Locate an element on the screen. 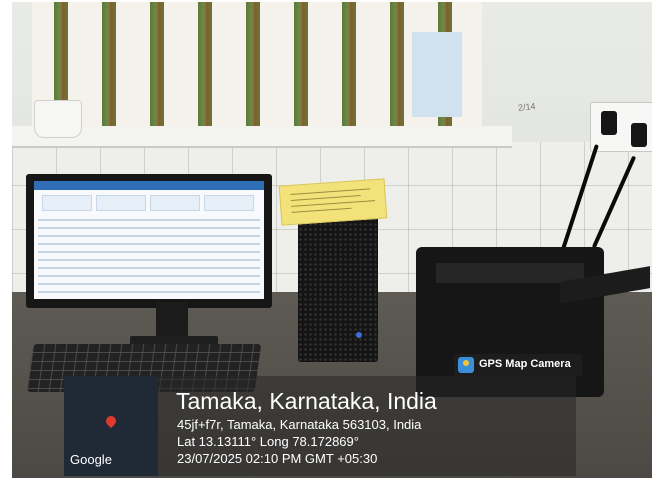 The image size is (659, 483). window-gap is located at coordinates (437, 74).